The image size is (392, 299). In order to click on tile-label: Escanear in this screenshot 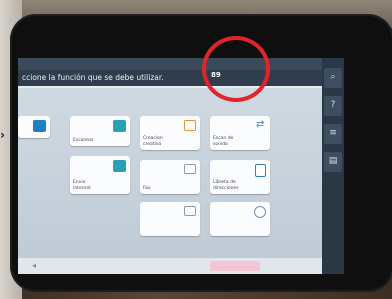, I will do `click(83, 140)`.